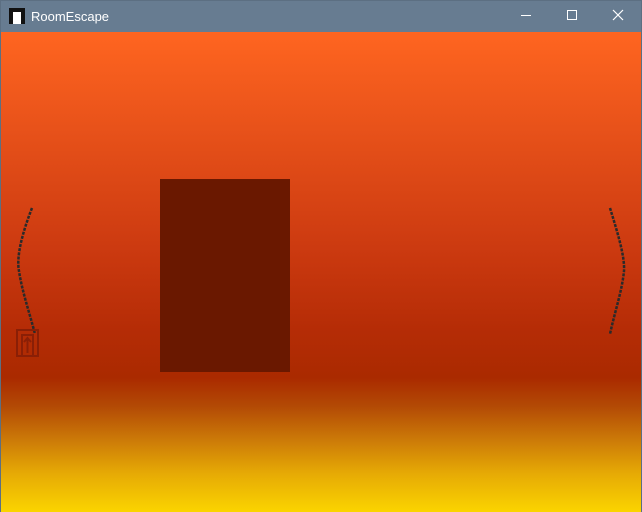  I want to click on minimize-button, so click(526, 16).